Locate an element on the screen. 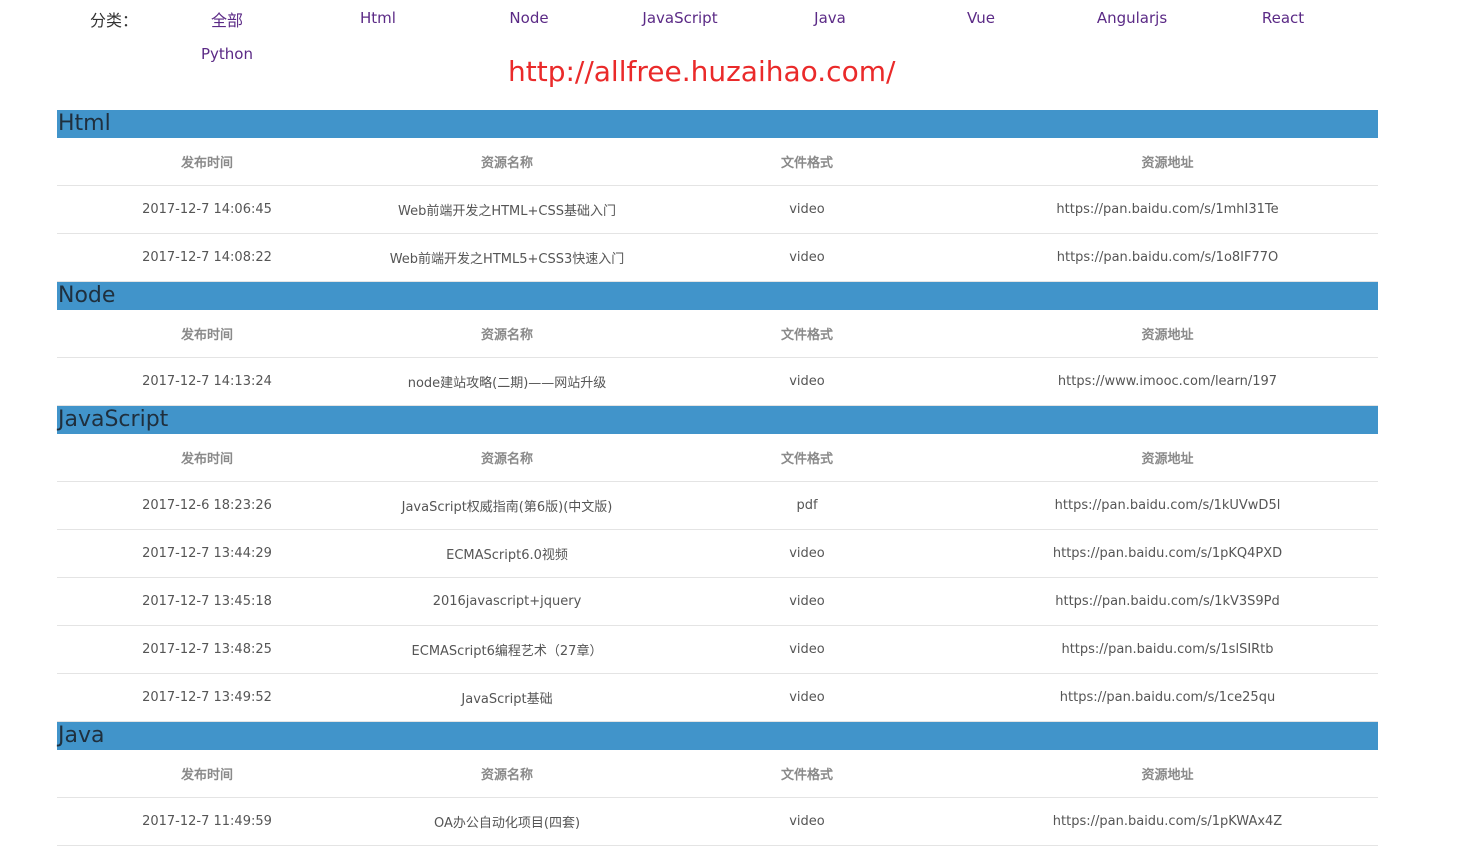 Image resolution: width=1476 pixels, height=856 pixels. cell-url: https://pan.baidu.com/s/1mhI31Te is located at coordinates (1167, 209).